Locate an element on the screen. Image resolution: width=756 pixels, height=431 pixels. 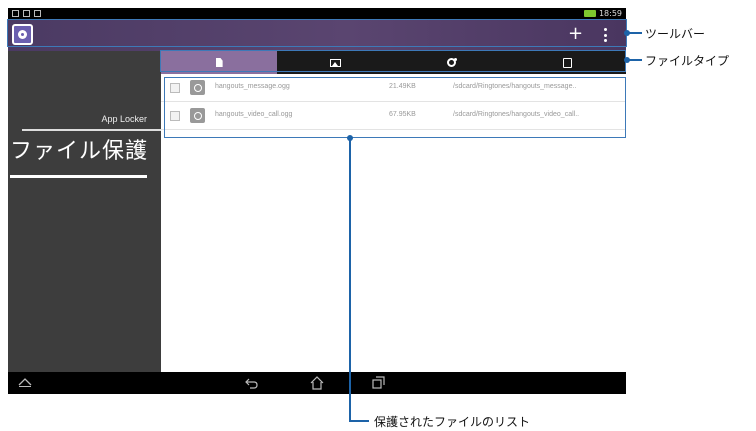
status-right: 18:59 is located at coordinates (602, 13).